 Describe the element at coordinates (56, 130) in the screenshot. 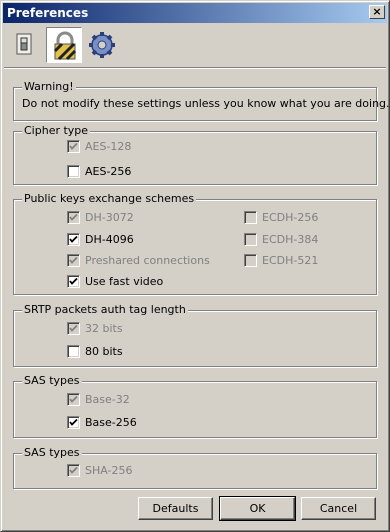

I see `cipher-type-title: Cipher type` at that location.